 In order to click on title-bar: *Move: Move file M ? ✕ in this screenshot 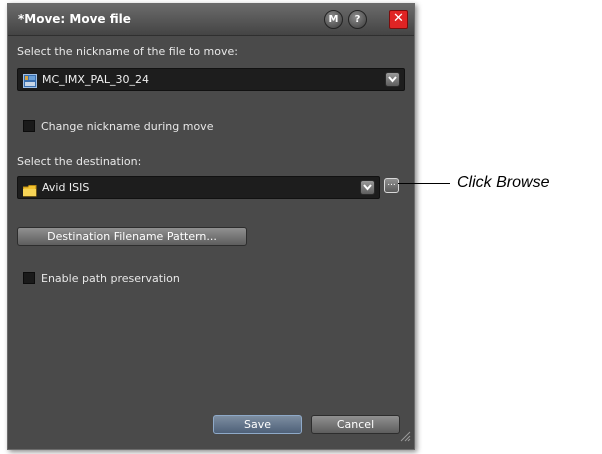, I will do `click(211, 20)`.